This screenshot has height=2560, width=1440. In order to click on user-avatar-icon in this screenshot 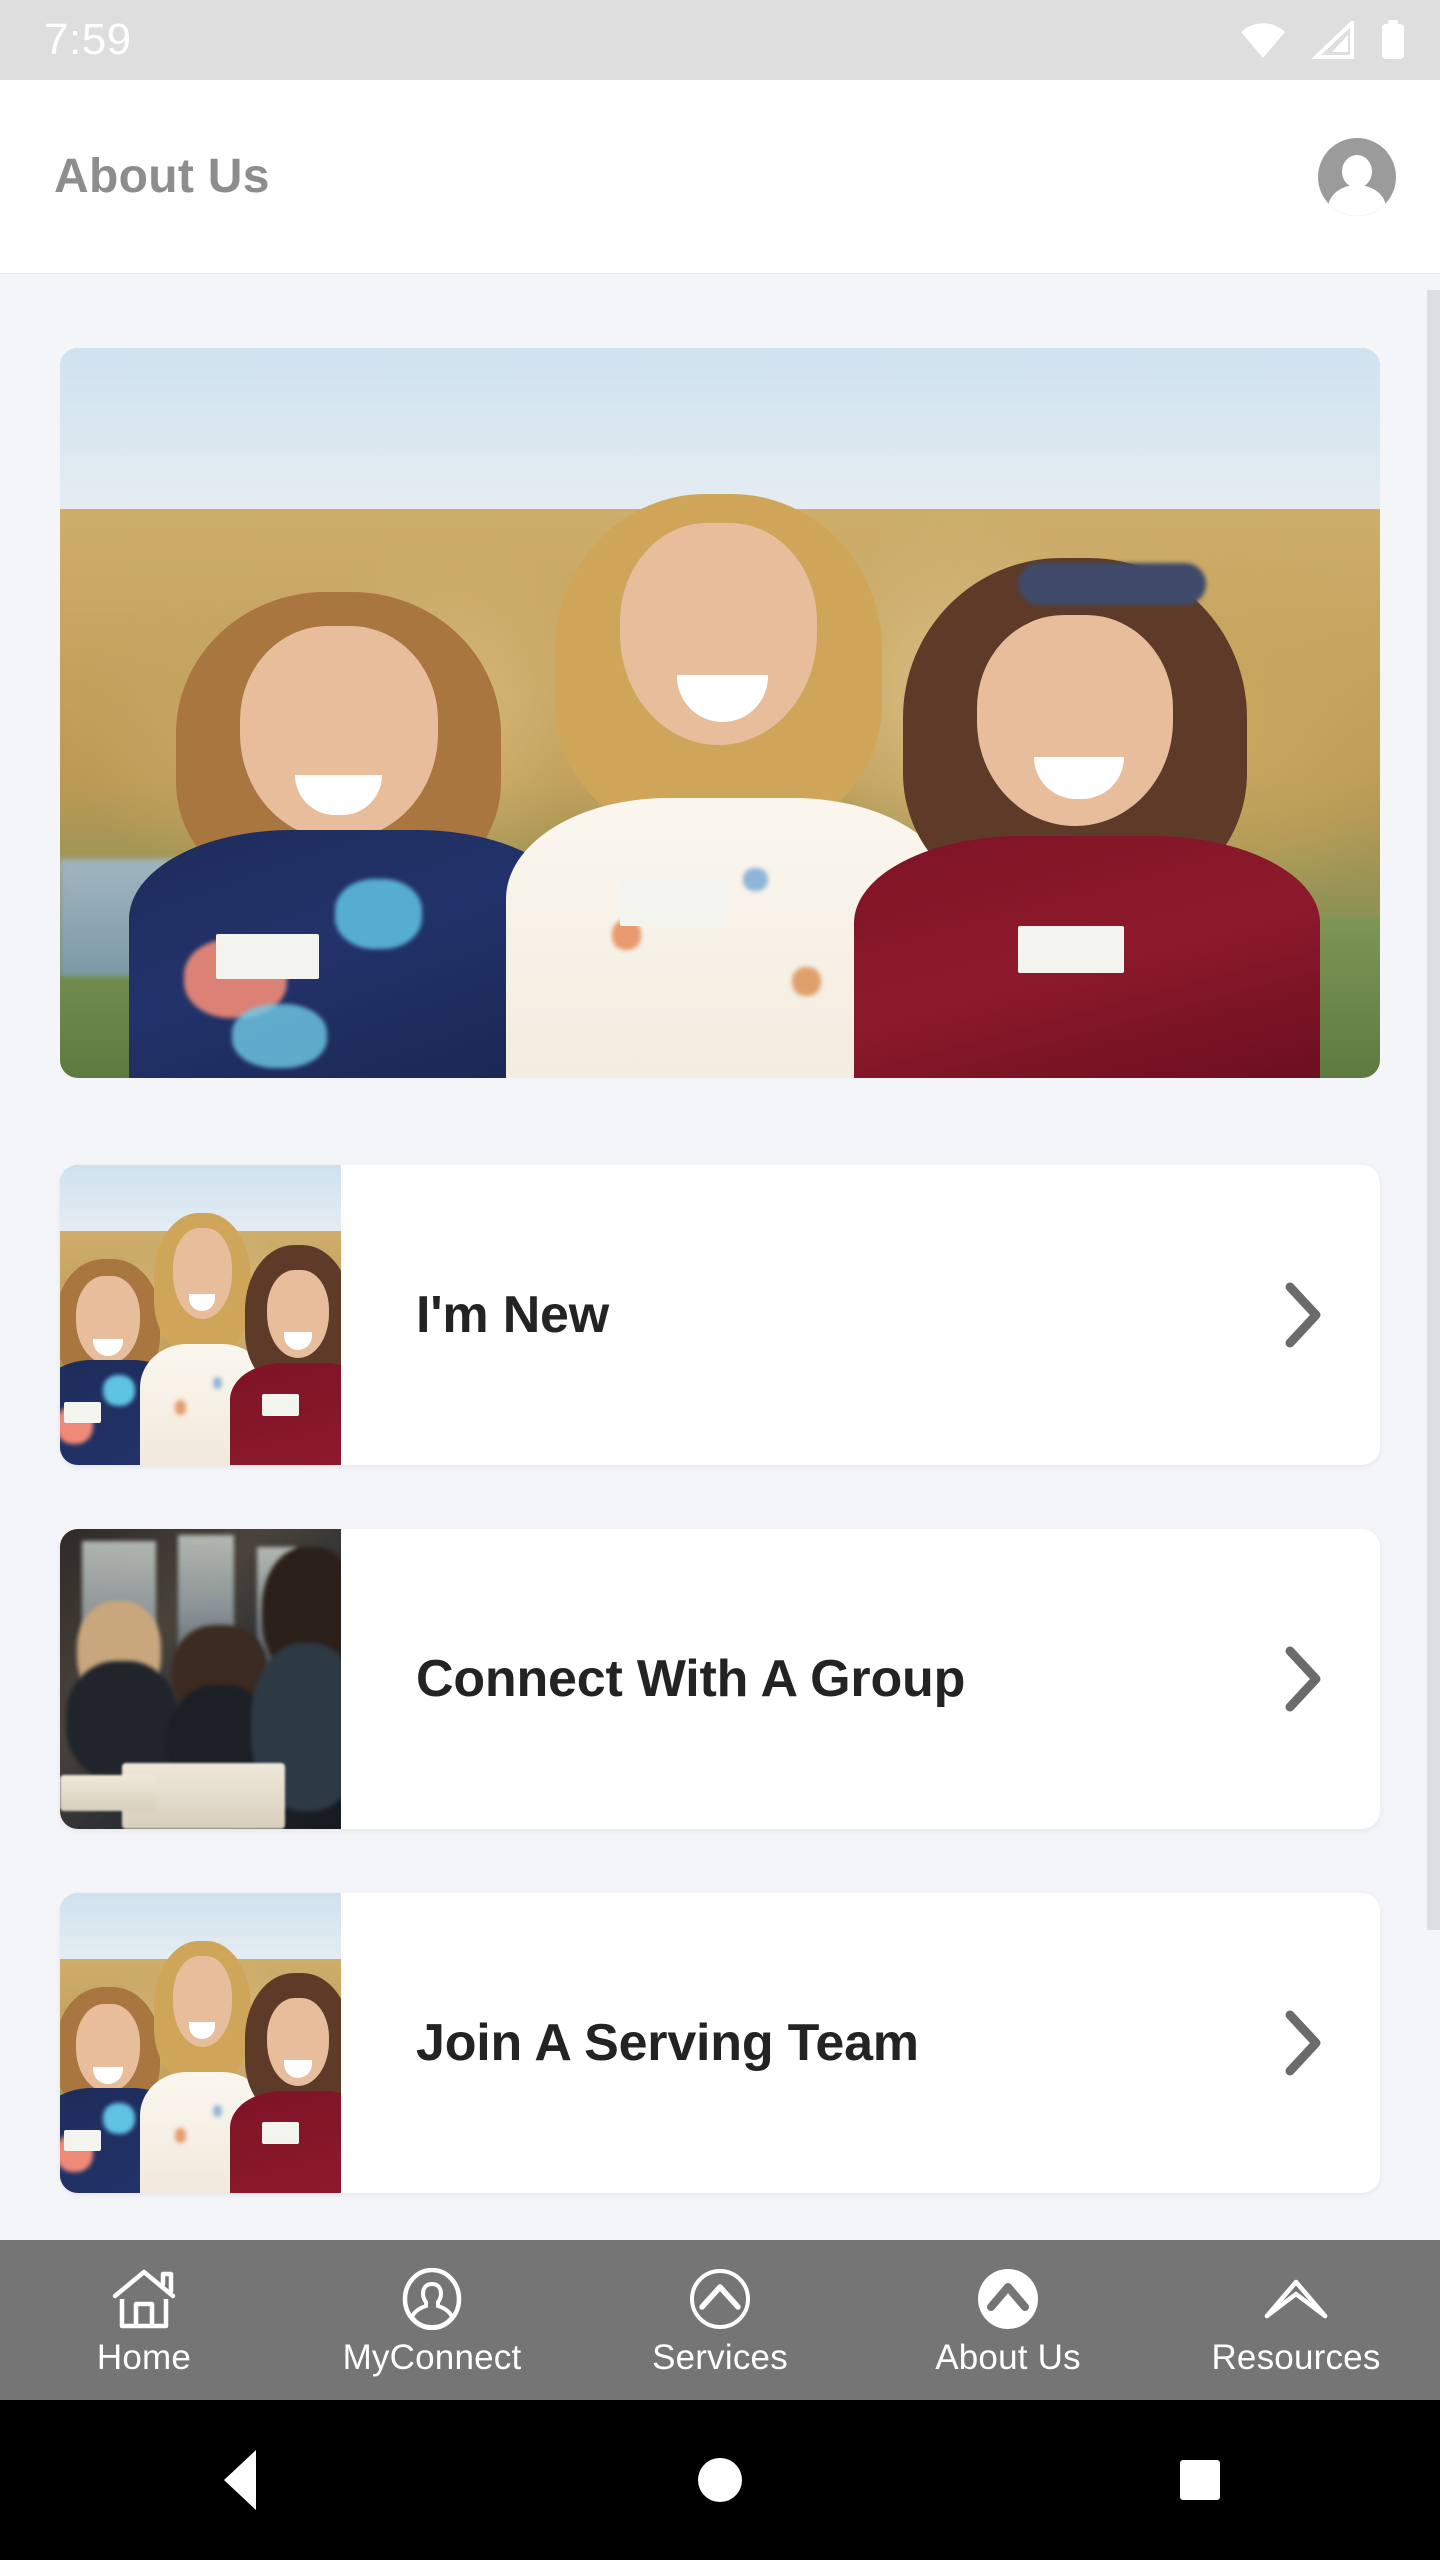, I will do `click(1357, 176)`.